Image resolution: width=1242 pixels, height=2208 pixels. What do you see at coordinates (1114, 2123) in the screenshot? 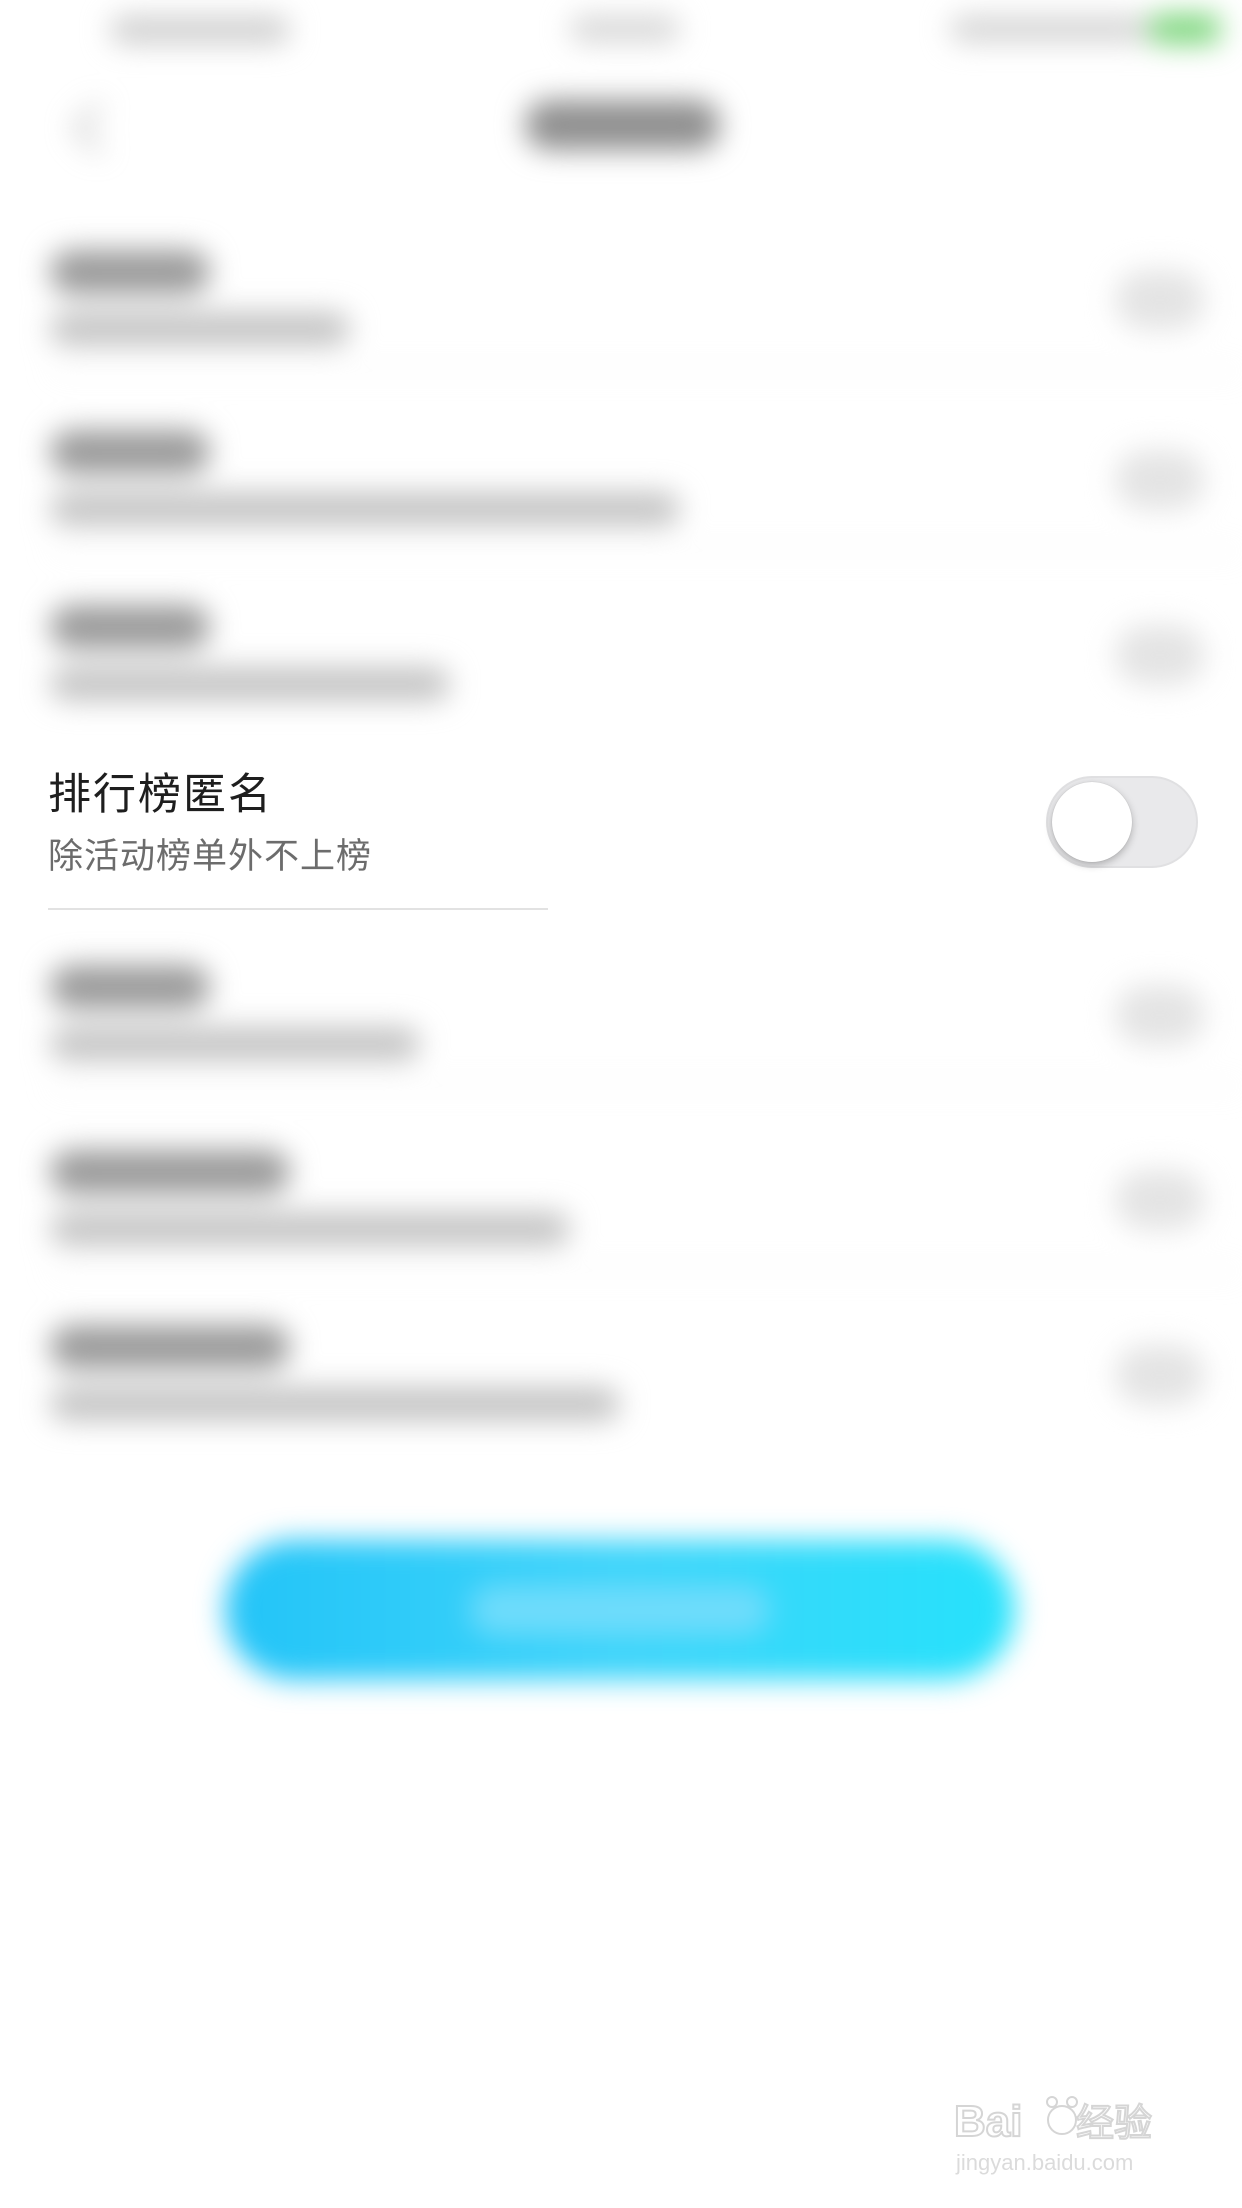
I see `svg-text: 经验` at bounding box center [1114, 2123].